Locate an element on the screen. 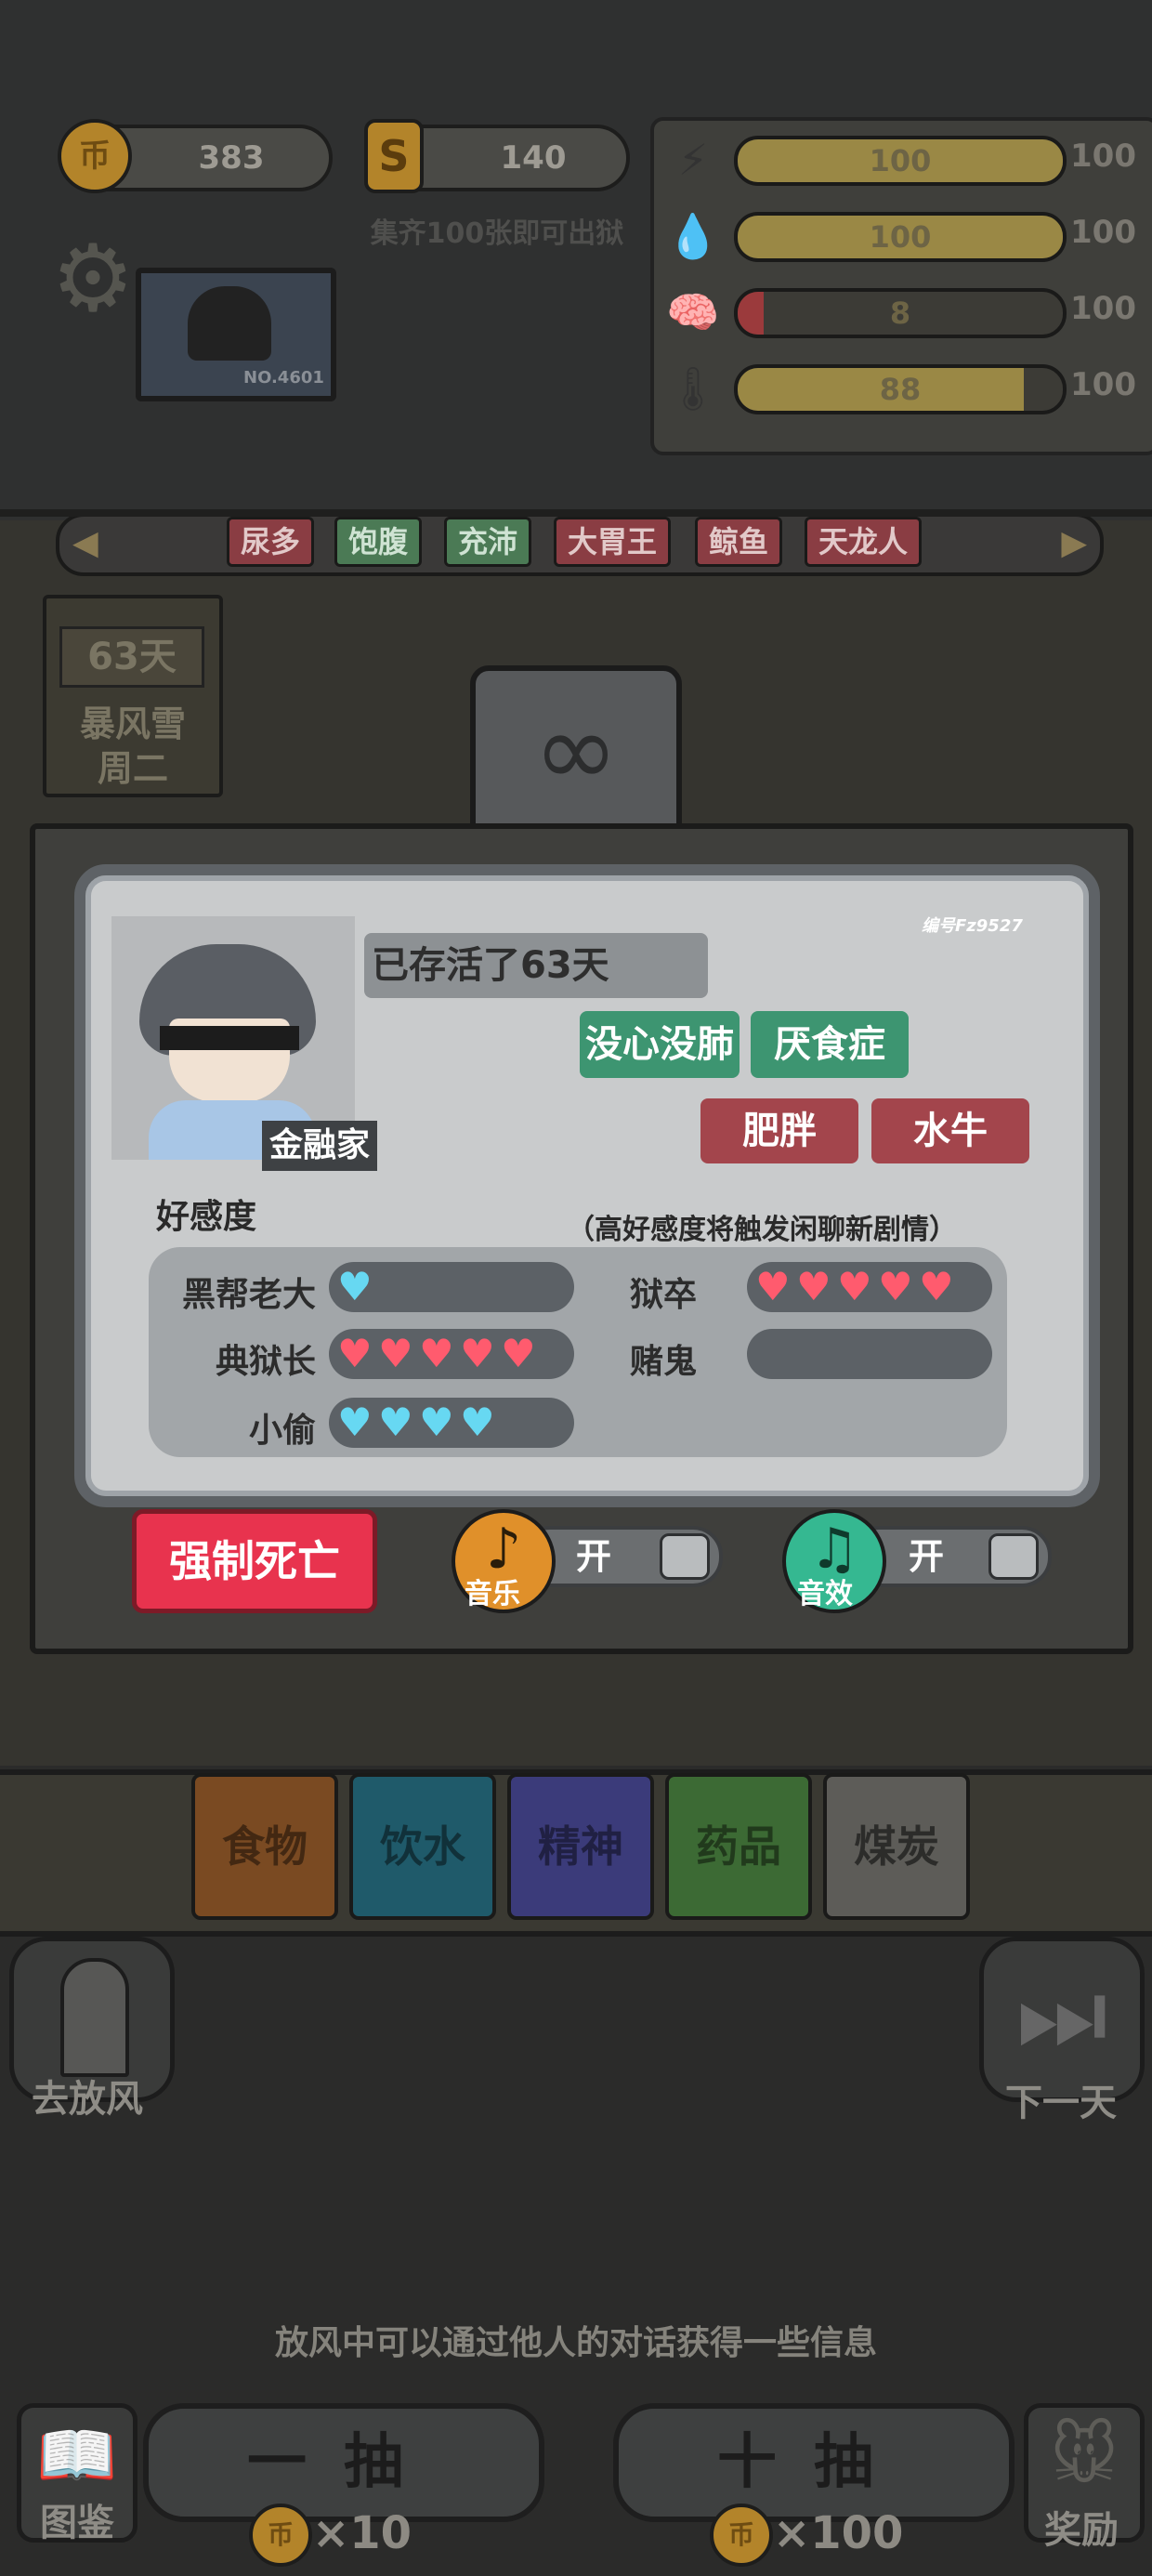 The height and width of the screenshot is (2576, 1152). water-category: 饮水 is located at coordinates (422, 1846).